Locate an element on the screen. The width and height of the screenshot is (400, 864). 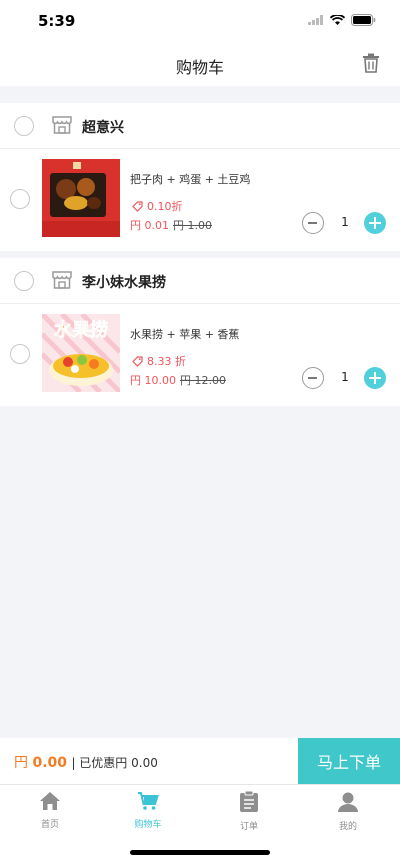
shop-header: 超意兴 is located at coordinates (200, 126).